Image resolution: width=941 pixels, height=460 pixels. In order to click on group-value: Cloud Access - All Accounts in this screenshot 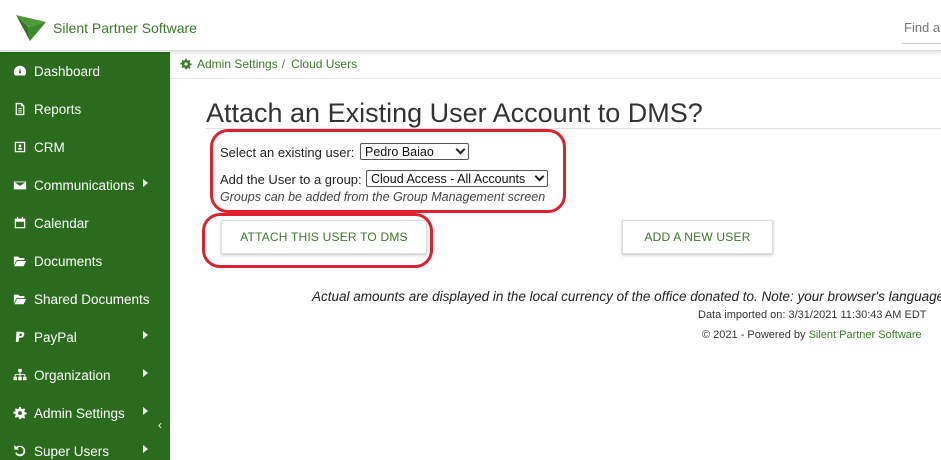, I will do `click(448, 178)`.